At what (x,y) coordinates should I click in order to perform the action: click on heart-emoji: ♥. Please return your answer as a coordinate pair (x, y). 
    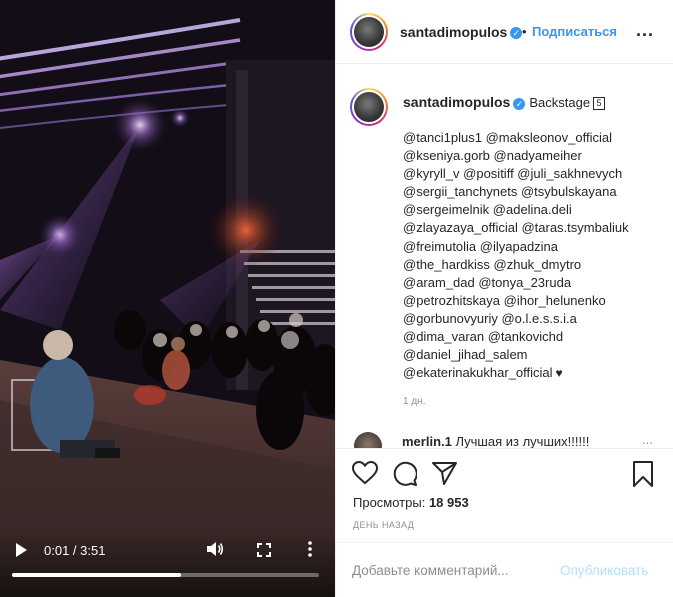
    Looking at the image, I should click on (559, 373).